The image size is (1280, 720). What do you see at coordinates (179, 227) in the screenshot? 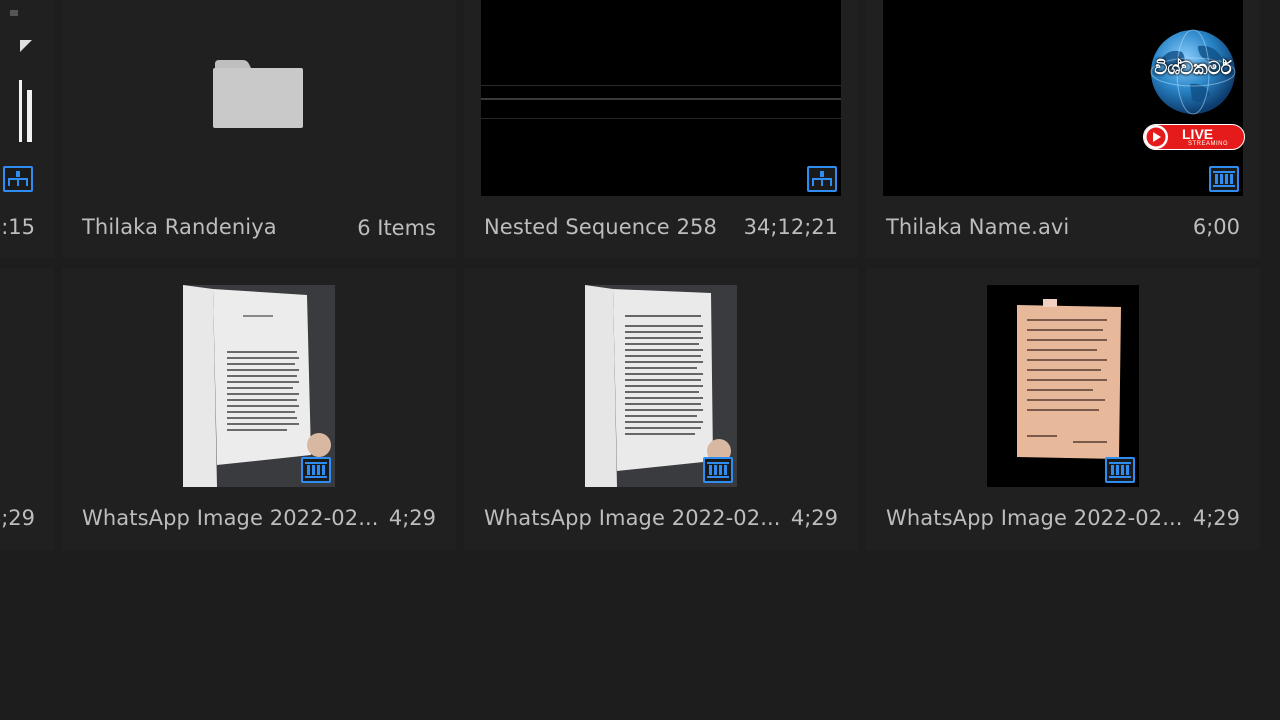
I see `item-name: Thilaka Randeniya` at bounding box center [179, 227].